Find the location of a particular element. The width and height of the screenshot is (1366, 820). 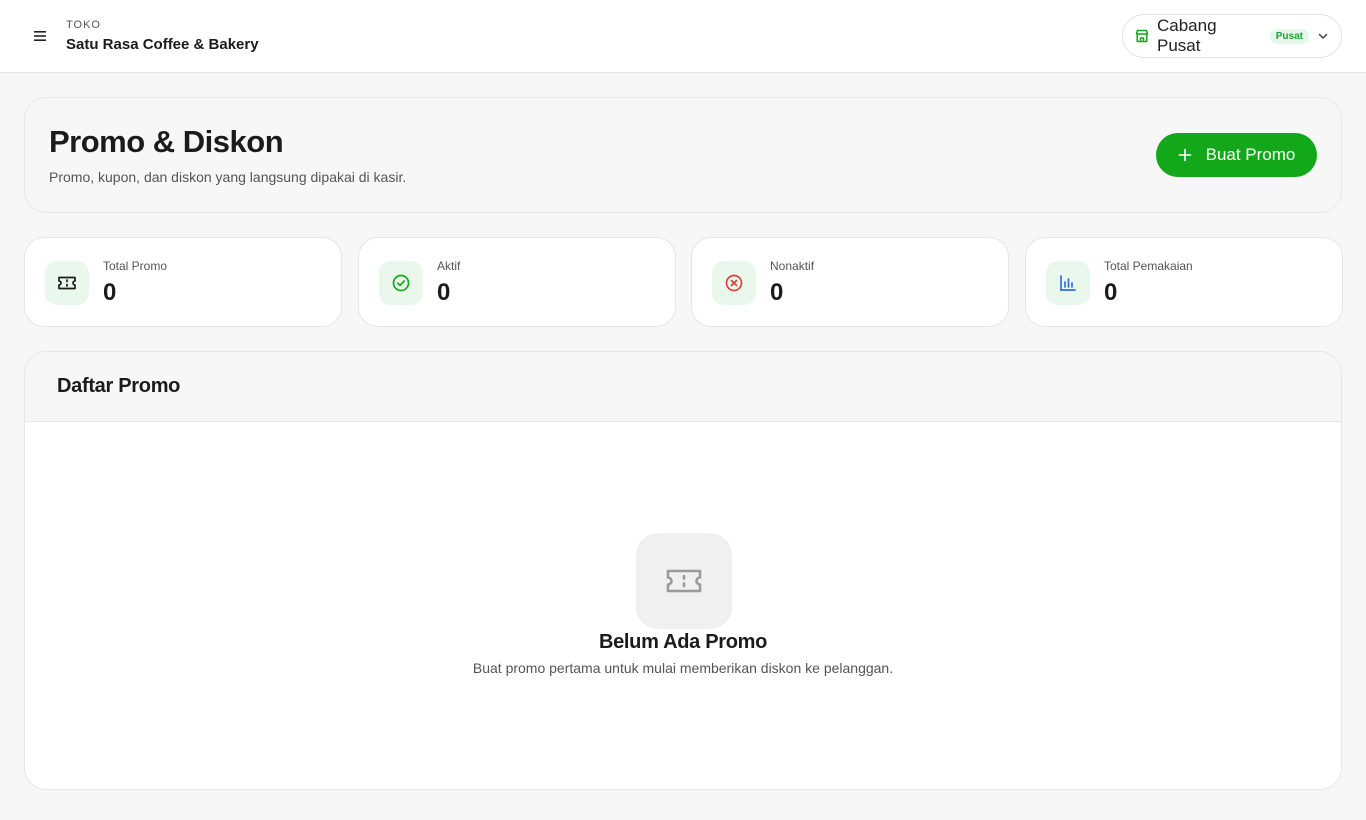

stat-label: Nonaktif is located at coordinates (792, 266).